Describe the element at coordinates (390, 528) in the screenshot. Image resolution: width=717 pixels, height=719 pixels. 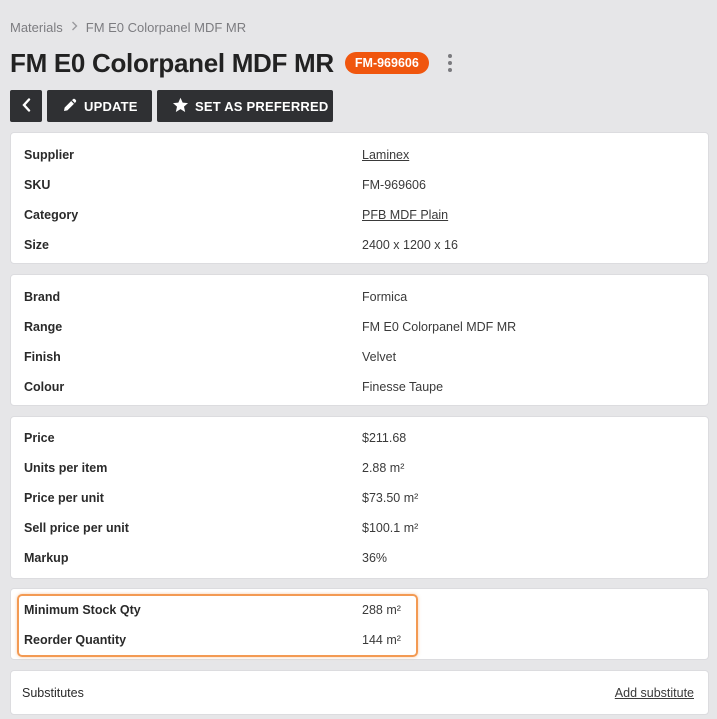
I see `sell-price-per-unit-value: $100.1 m²` at that location.